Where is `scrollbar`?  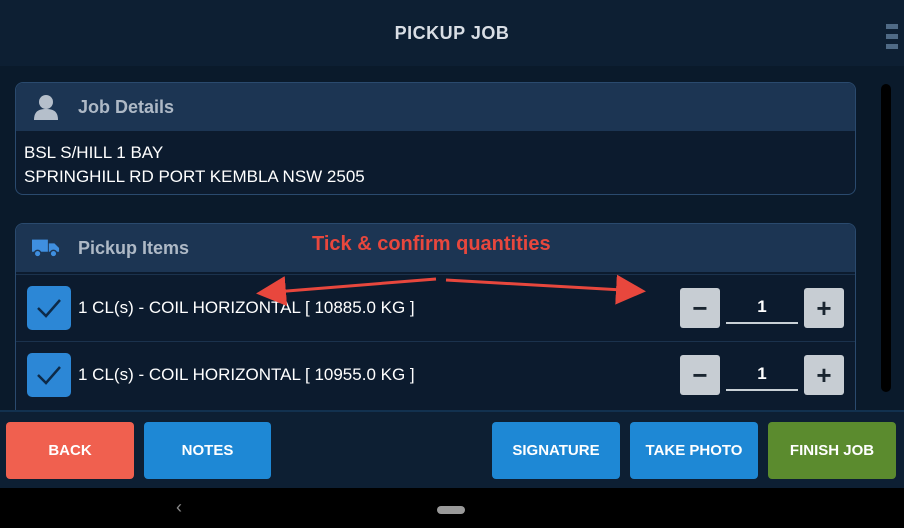
scrollbar is located at coordinates (886, 238).